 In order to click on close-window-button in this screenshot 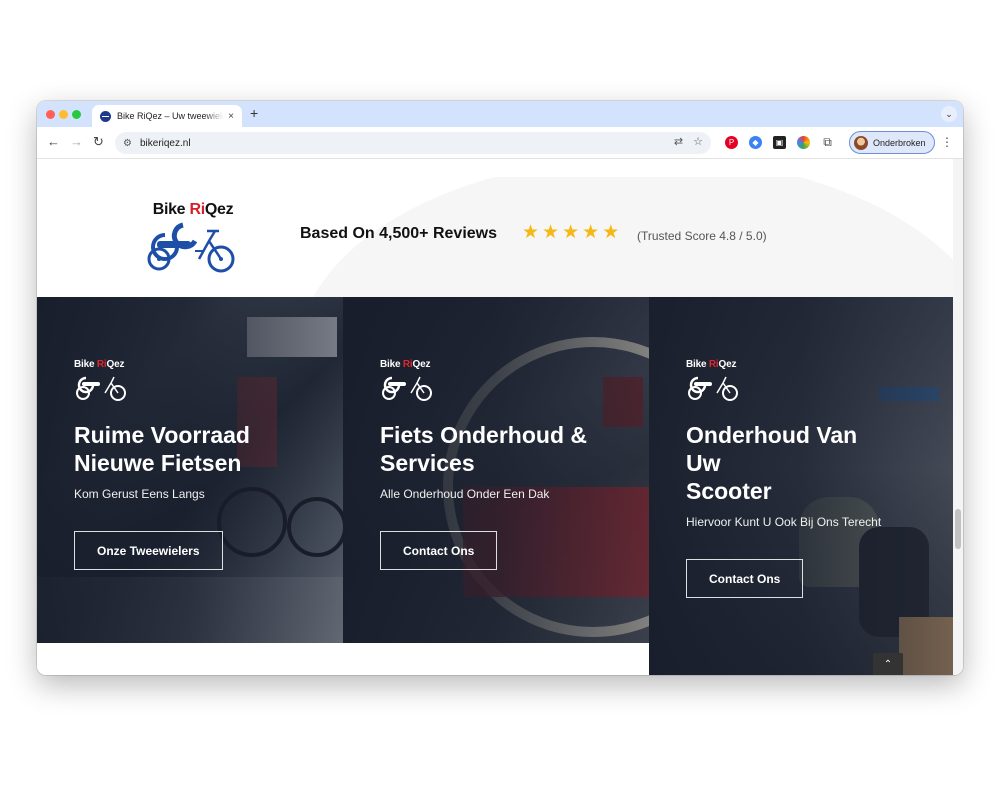, I will do `click(50, 114)`.